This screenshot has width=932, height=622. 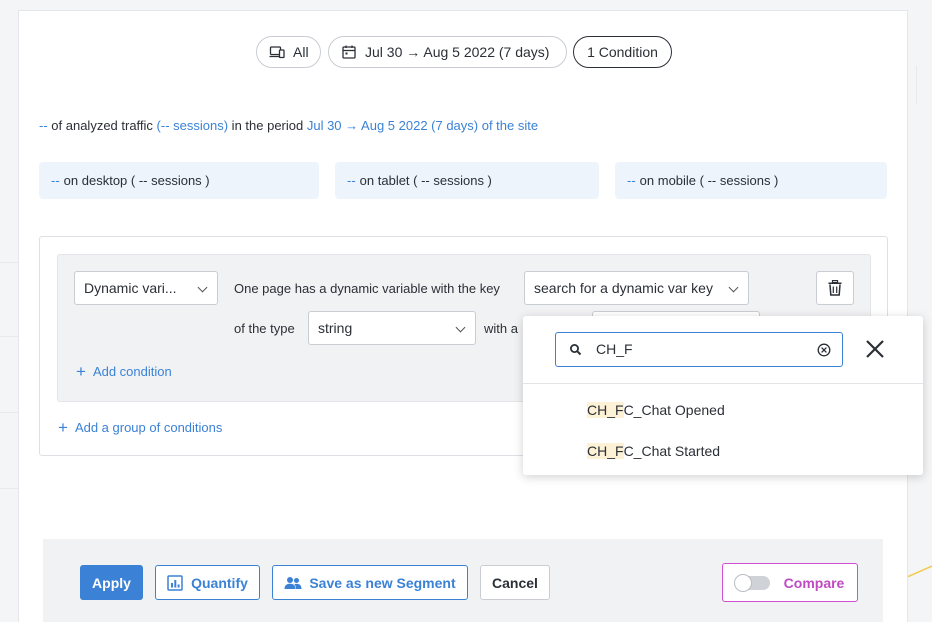 I want to click on add-condition-link: + Add condition, so click(x=124, y=371).